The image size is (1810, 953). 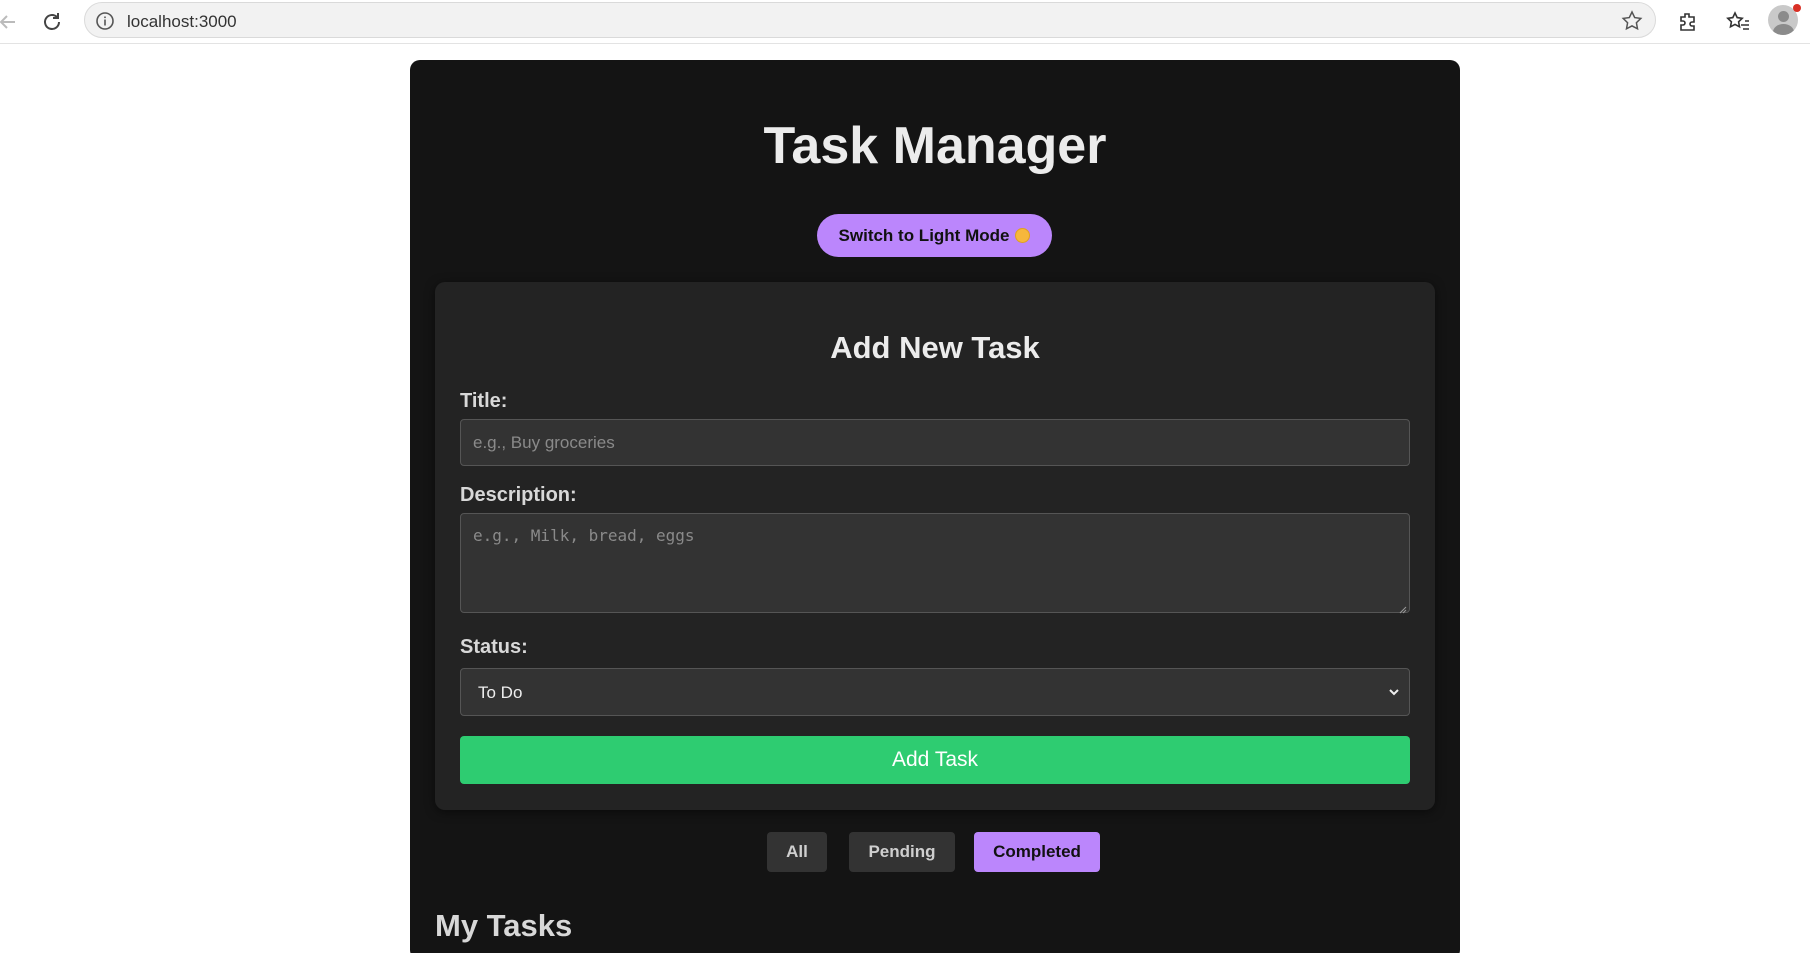 I want to click on tasks-section-title: My Tasks, so click(x=504, y=925).